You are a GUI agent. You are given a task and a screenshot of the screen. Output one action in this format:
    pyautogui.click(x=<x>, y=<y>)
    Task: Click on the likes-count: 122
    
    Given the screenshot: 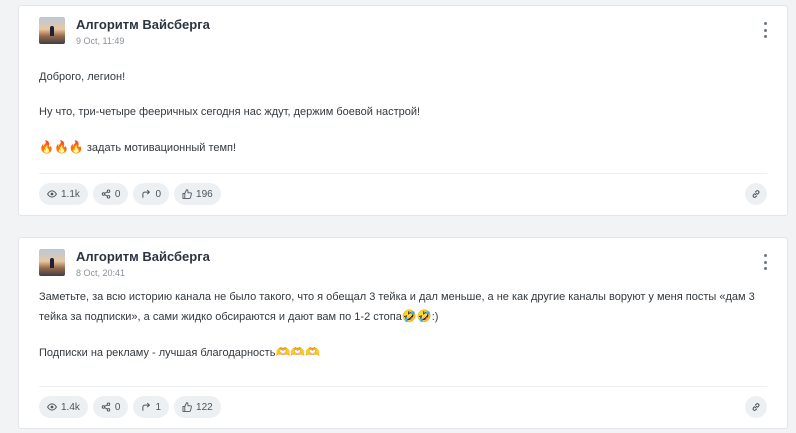 What is the action you would take?
    pyautogui.click(x=204, y=407)
    